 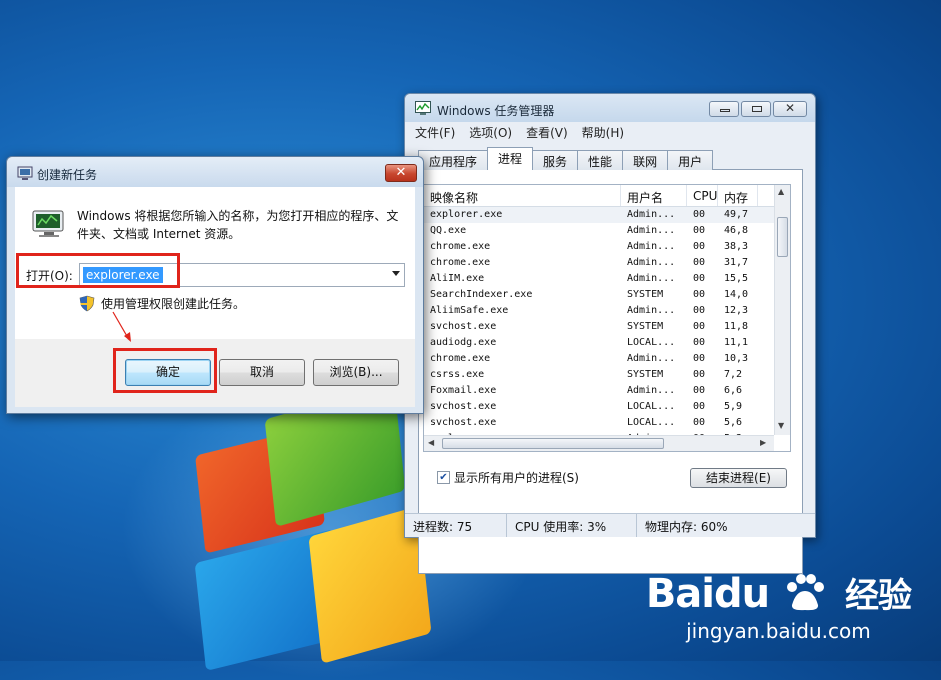 What do you see at coordinates (607, 327) in the screenshot?
I see `table-row: svchost.exe SYSTEM 00 11,8` at bounding box center [607, 327].